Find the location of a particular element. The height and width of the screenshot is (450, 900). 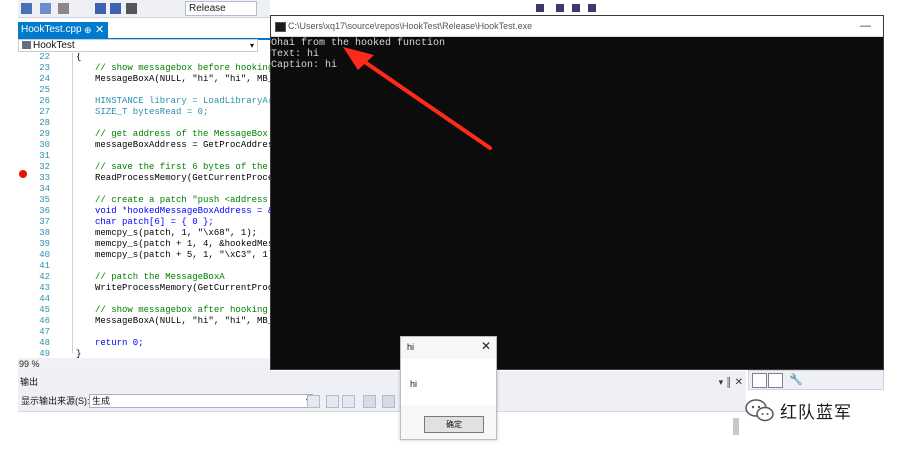

output-body is located at coordinates (382, 423).